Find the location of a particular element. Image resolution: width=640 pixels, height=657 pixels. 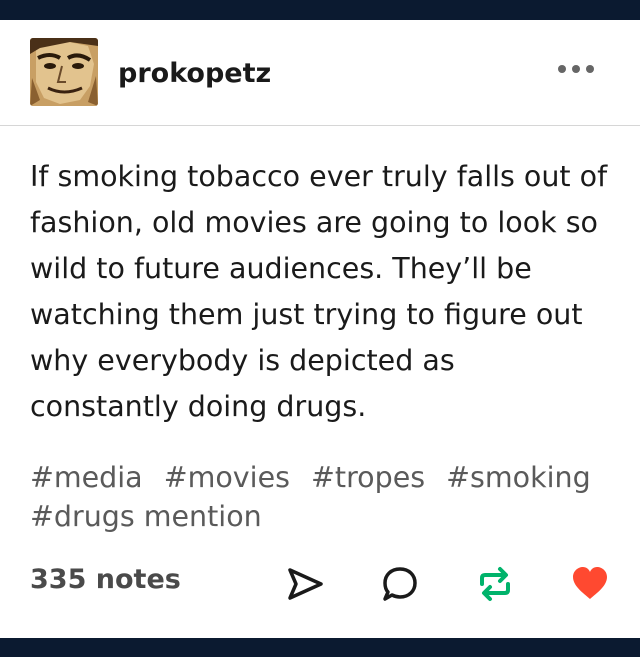

speech-bubble-icon is located at coordinates (400, 584).